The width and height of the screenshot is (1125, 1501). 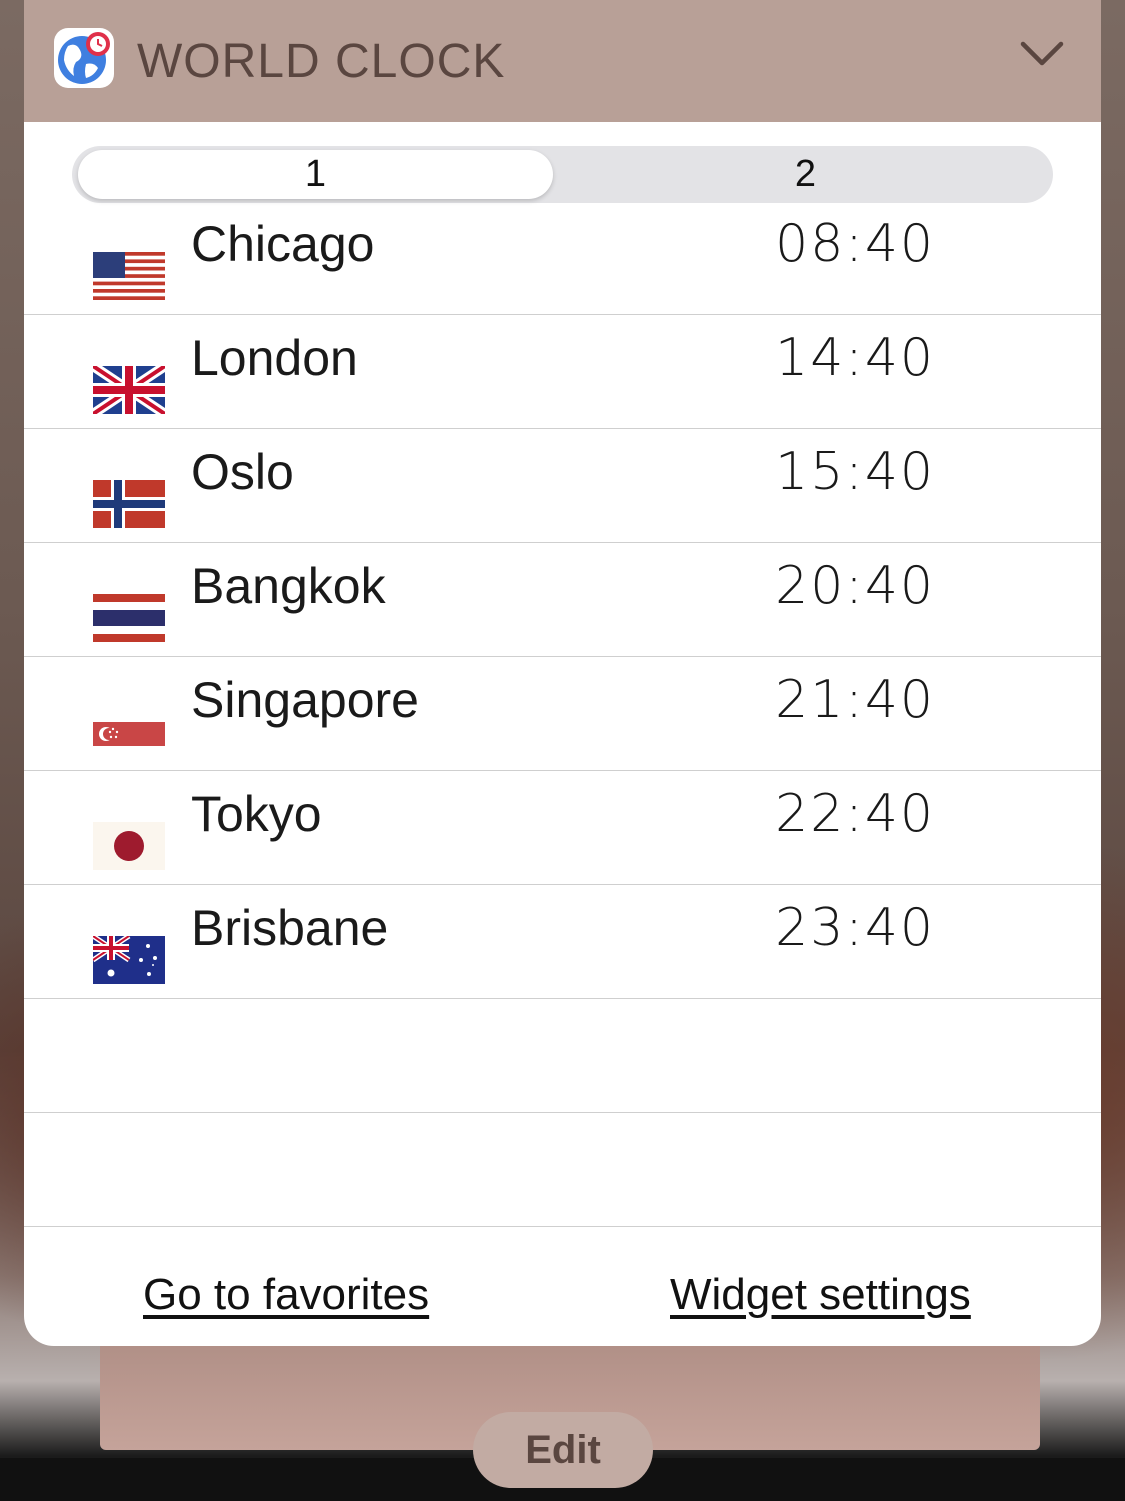 I want to click on city-time: 21:40, so click(x=855, y=700).